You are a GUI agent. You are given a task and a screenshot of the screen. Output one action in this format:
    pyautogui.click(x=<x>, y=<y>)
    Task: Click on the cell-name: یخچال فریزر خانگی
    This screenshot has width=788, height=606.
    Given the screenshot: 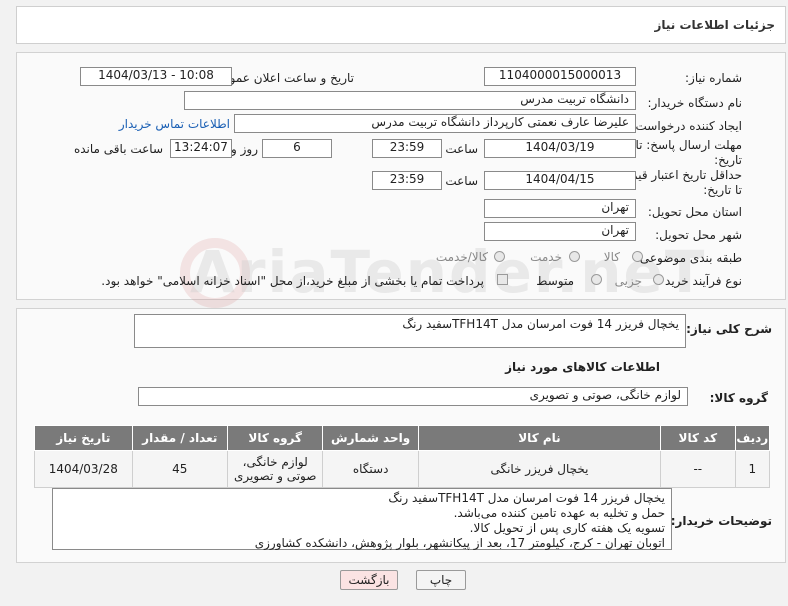 What is the action you would take?
    pyautogui.click(x=539, y=469)
    